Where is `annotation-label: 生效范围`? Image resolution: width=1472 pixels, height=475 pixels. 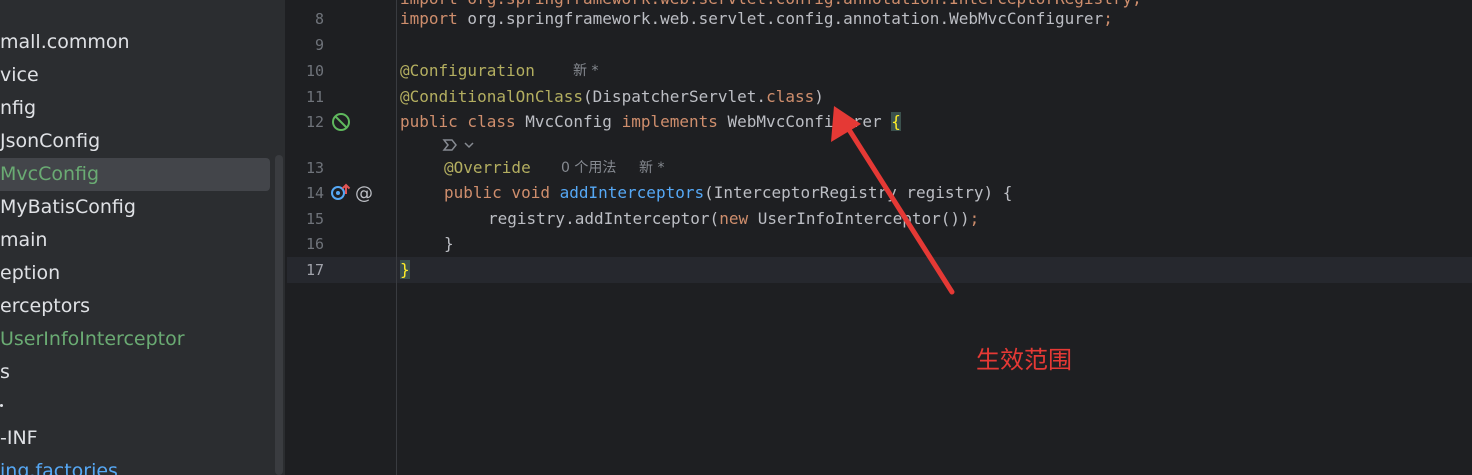 annotation-label: 生效范围 is located at coordinates (1024, 360).